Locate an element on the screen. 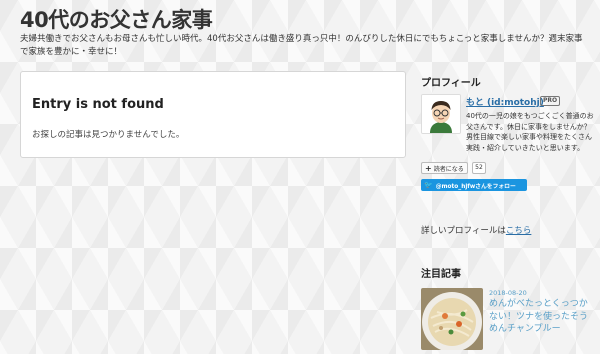  avatar-icon is located at coordinates (441, 114).